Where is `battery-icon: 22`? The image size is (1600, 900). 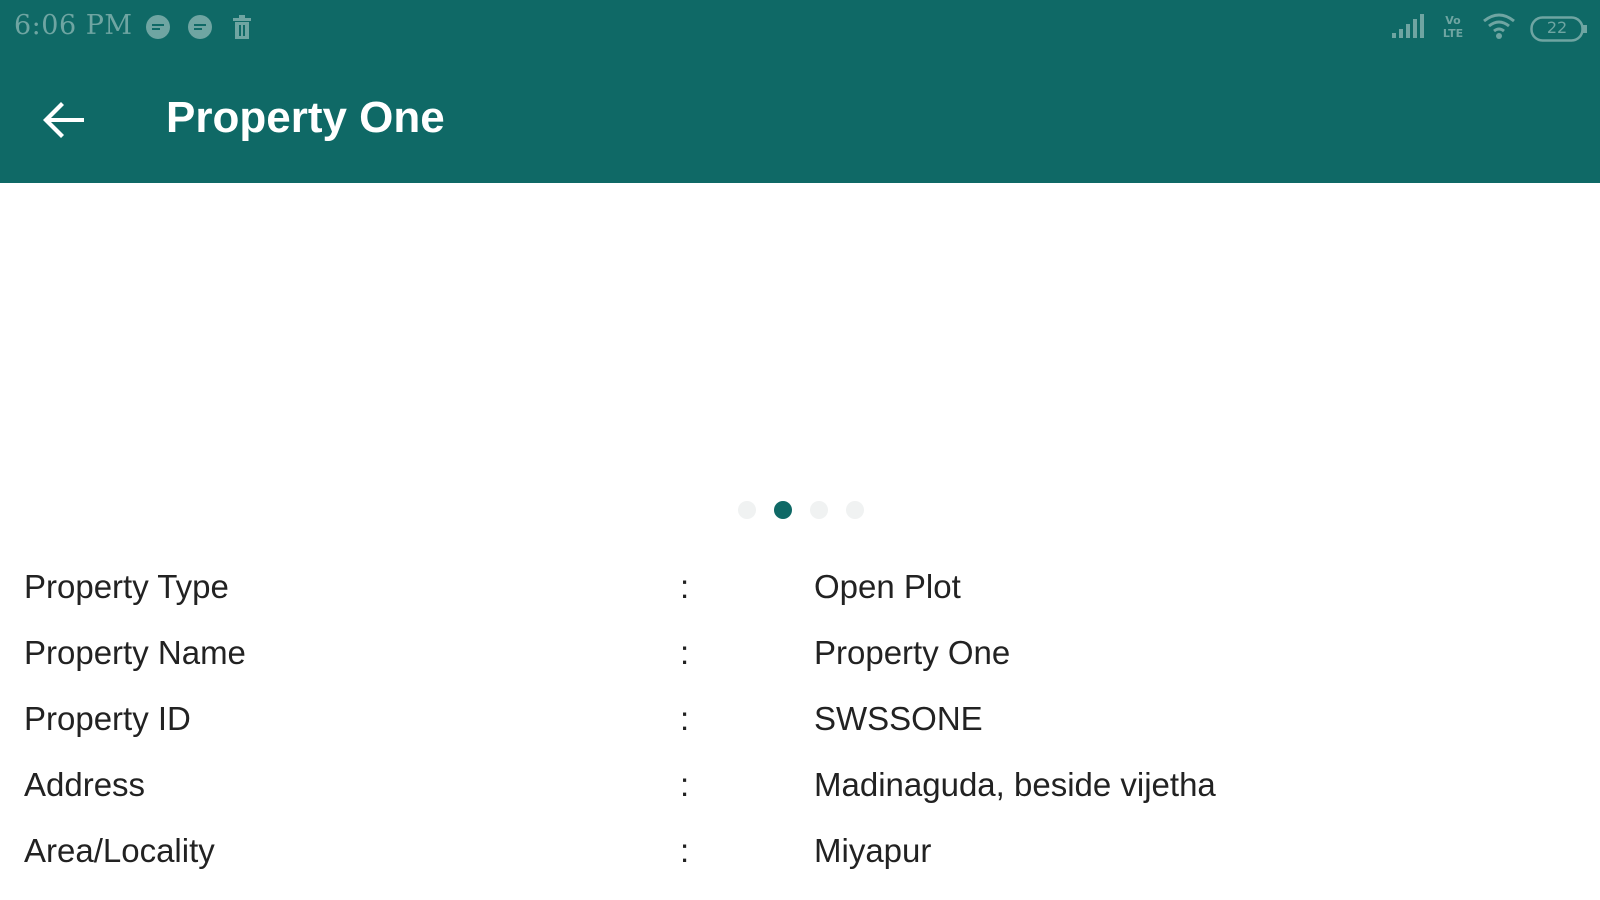 battery-icon: 22 is located at coordinates (1559, 29).